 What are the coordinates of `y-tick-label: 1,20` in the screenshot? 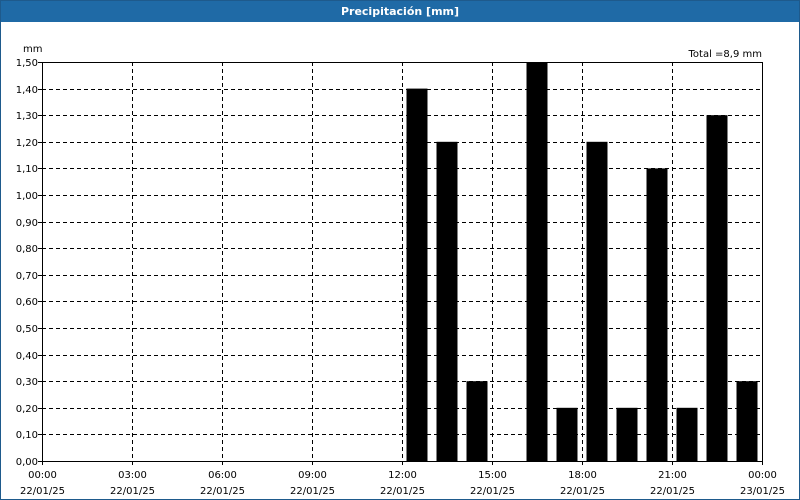 It's located at (27, 143).